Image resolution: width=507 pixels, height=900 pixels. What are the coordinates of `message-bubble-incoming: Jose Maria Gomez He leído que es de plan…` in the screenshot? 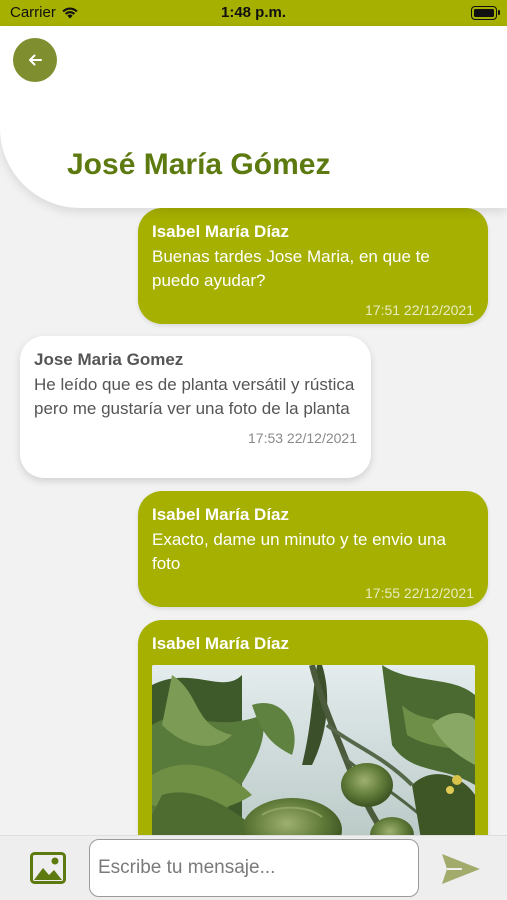 It's located at (195, 407).